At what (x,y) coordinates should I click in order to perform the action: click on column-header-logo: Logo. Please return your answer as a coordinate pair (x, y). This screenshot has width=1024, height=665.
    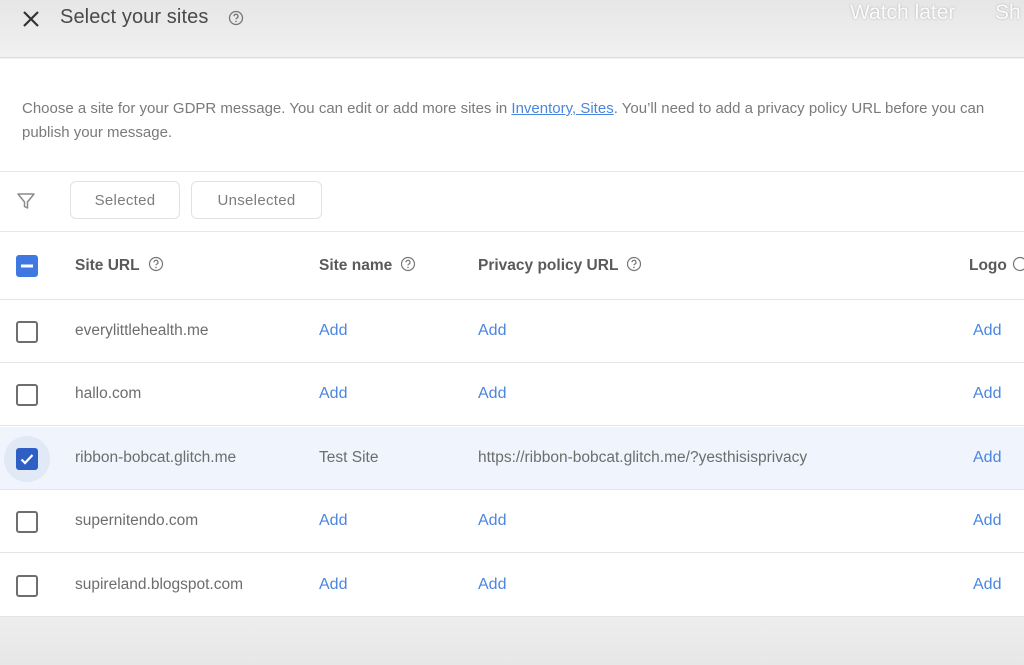
    Looking at the image, I should click on (996, 266).